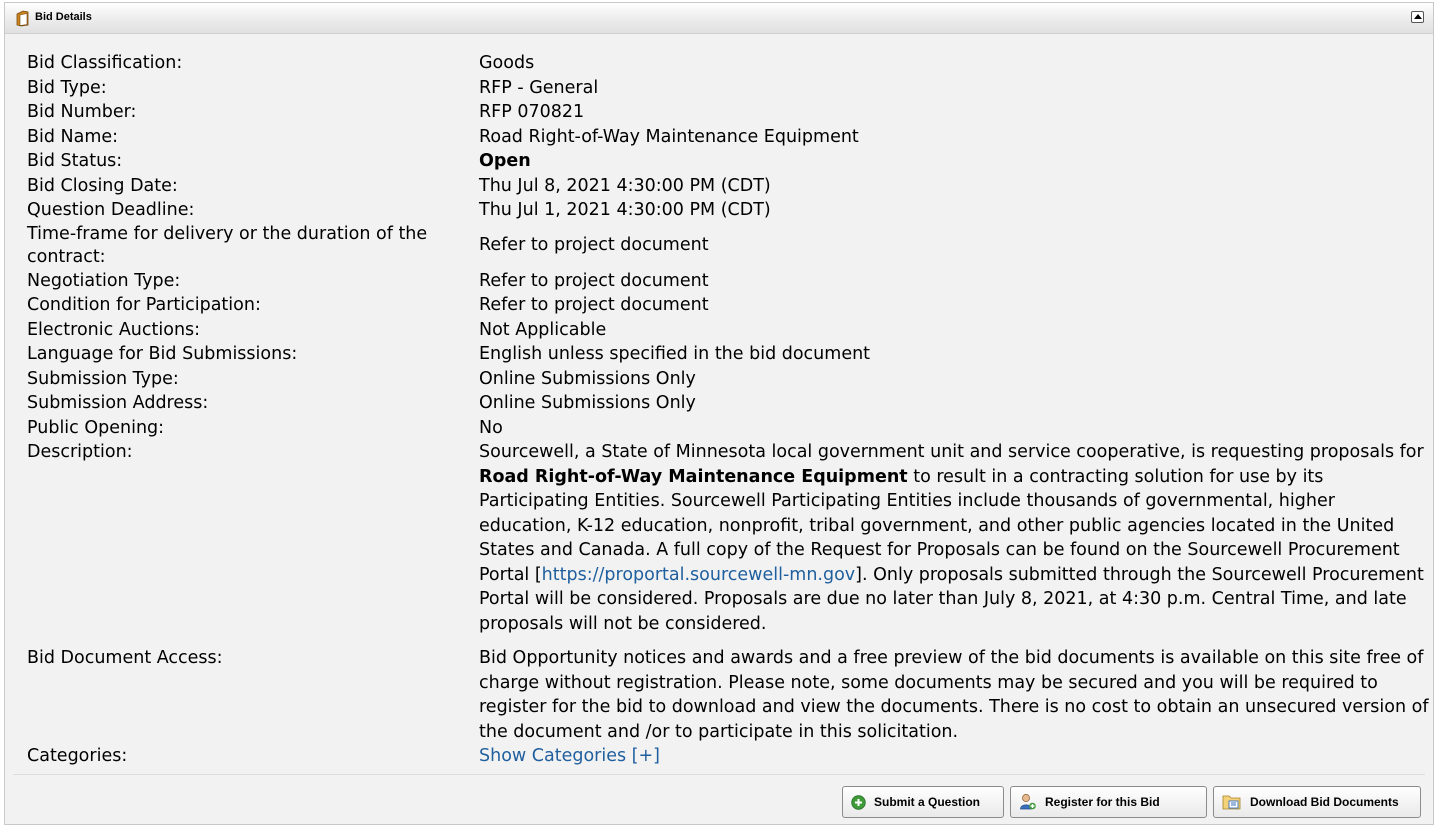  What do you see at coordinates (491, 427) in the screenshot?
I see `field-value: No` at bounding box center [491, 427].